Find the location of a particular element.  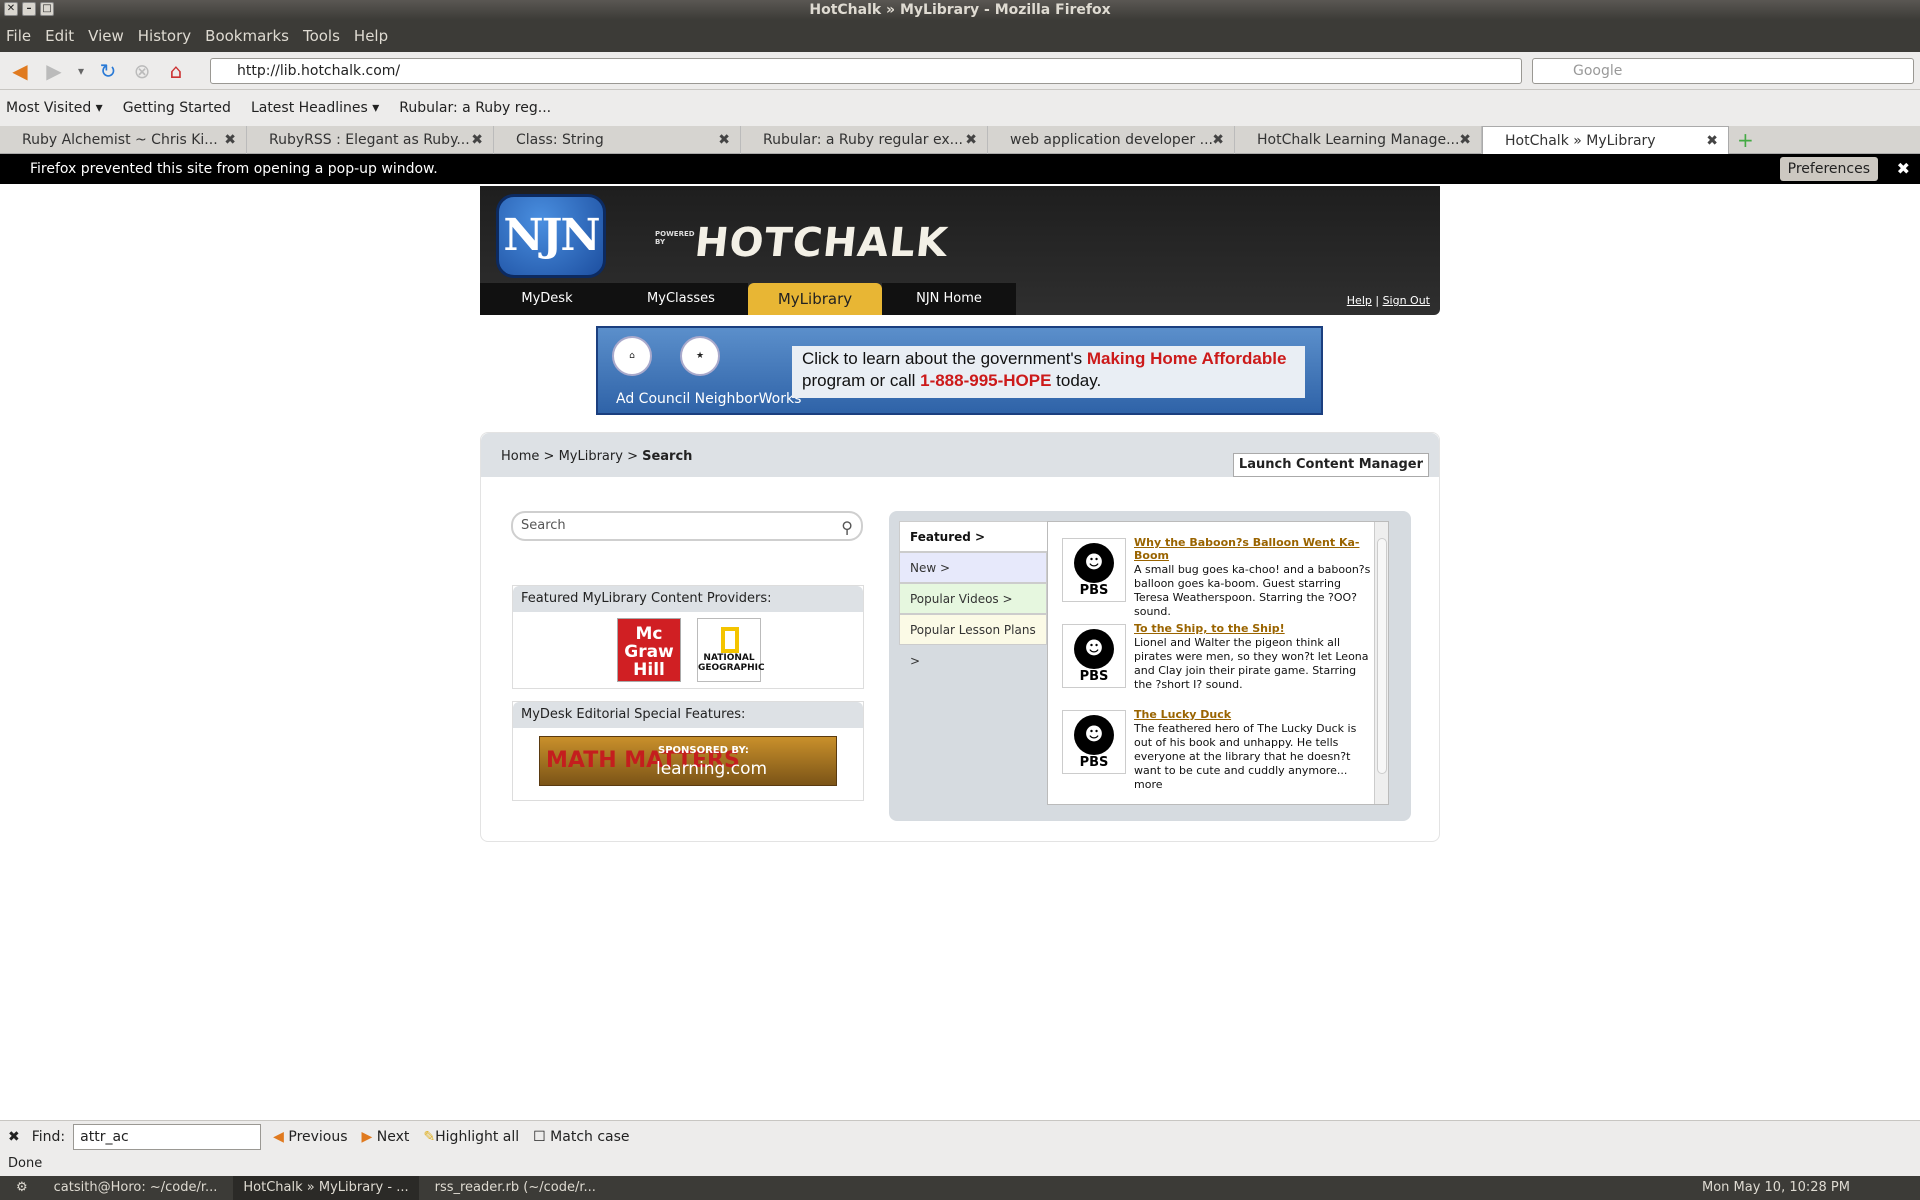

url-bar: http://lib.hotchalk.com/ is located at coordinates (866, 71).